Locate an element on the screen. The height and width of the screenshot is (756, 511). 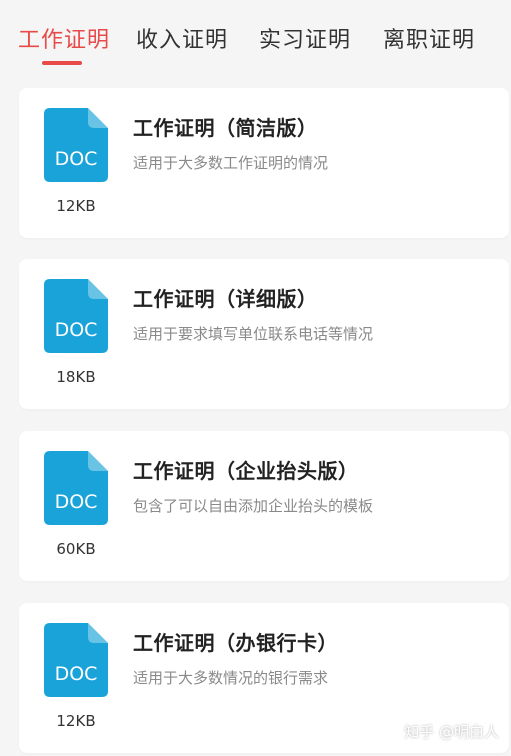
template-description: 包含了可以自由添加企业抬头的模板 is located at coordinates (253, 506).